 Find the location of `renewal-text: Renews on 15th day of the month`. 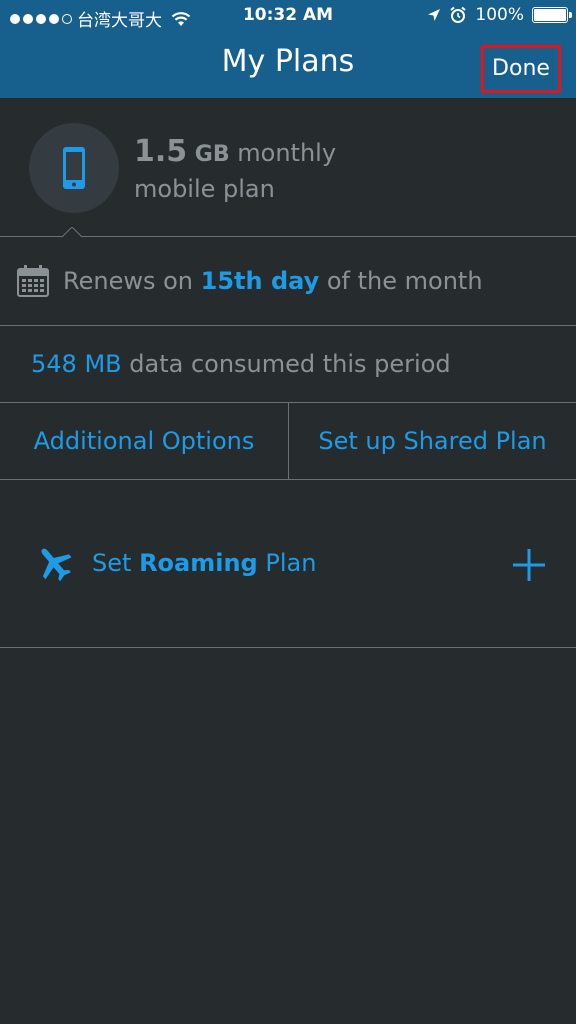

renewal-text: Renews on 15th day of the month is located at coordinates (273, 281).